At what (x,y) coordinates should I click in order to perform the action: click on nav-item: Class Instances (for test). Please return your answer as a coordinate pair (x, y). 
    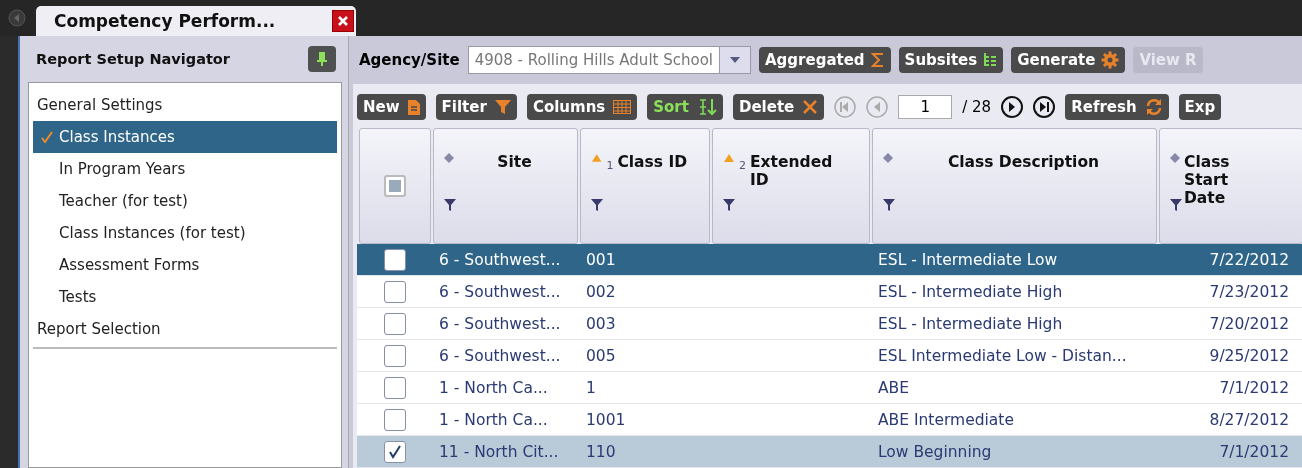
    Looking at the image, I should click on (185, 233).